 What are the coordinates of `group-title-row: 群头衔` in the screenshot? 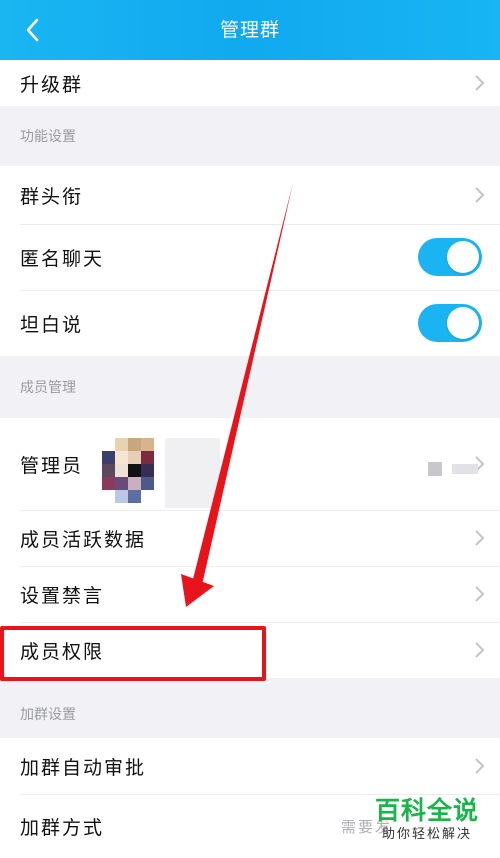 It's located at (250, 195).